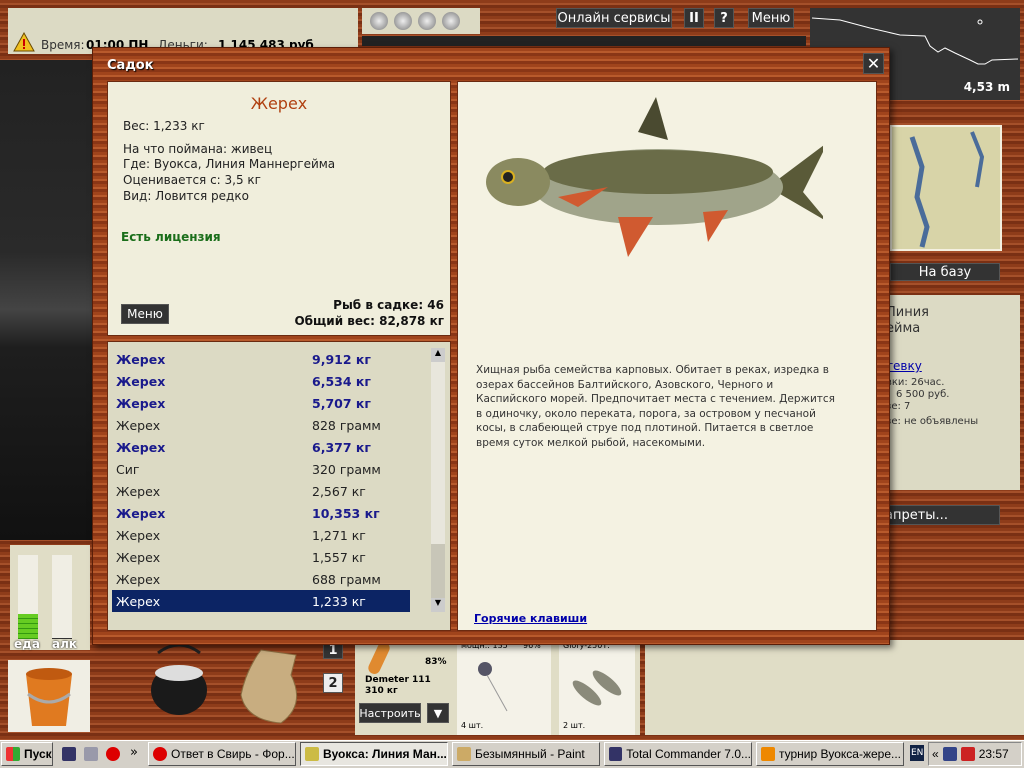 This screenshot has width=1024, height=768. What do you see at coordinates (438, 713) in the screenshot?
I see `dropdown-button: ▼` at bounding box center [438, 713].